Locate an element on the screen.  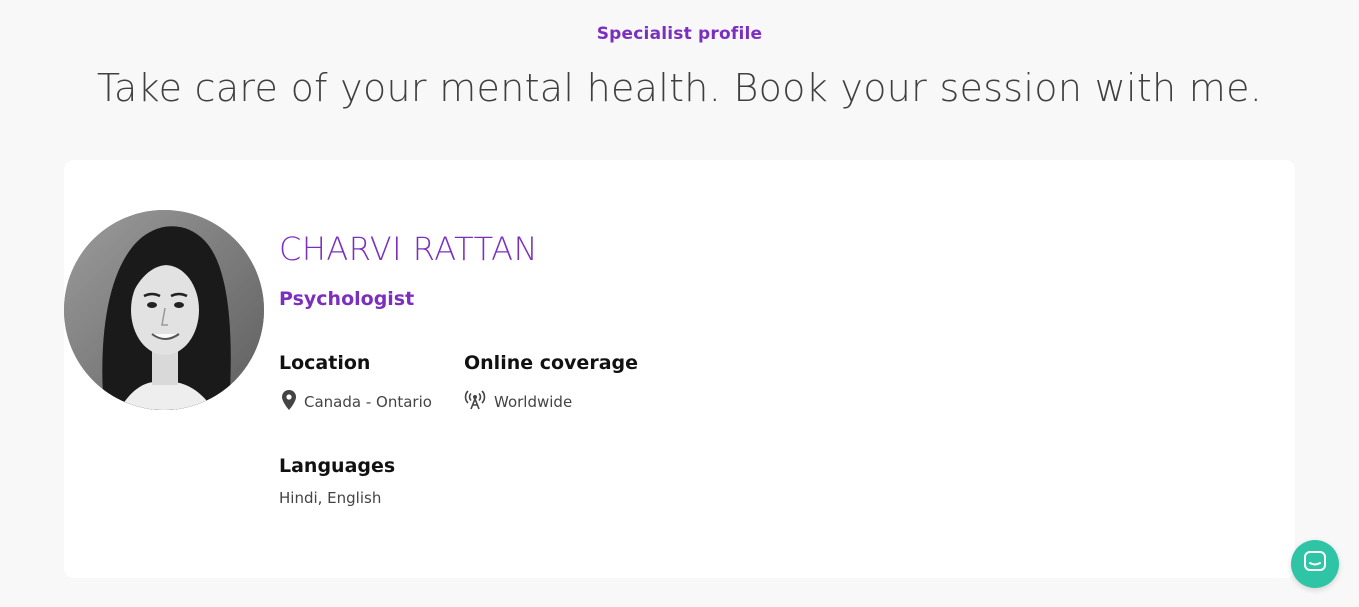
chat-launcher-button is located at coordinates (1315, 564).